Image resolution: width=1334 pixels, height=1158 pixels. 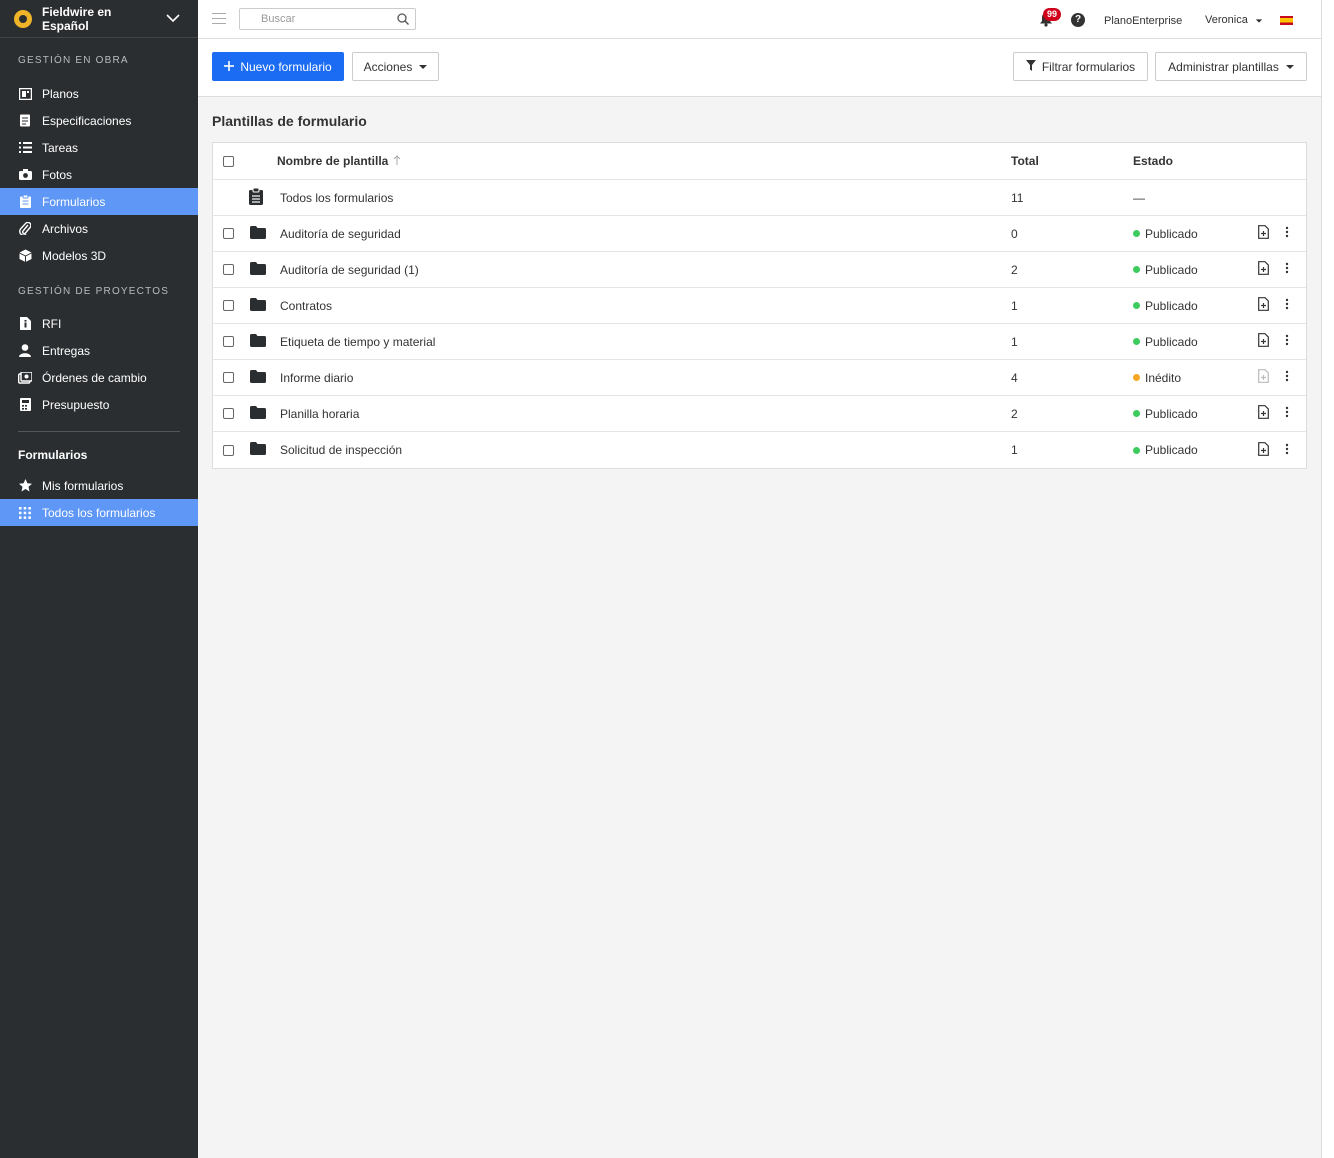 What do you see at coordinates (99, 350) in the screenshot?
I see `sidebar-item-entregas: Entregas` at bounding box center [99, 350].